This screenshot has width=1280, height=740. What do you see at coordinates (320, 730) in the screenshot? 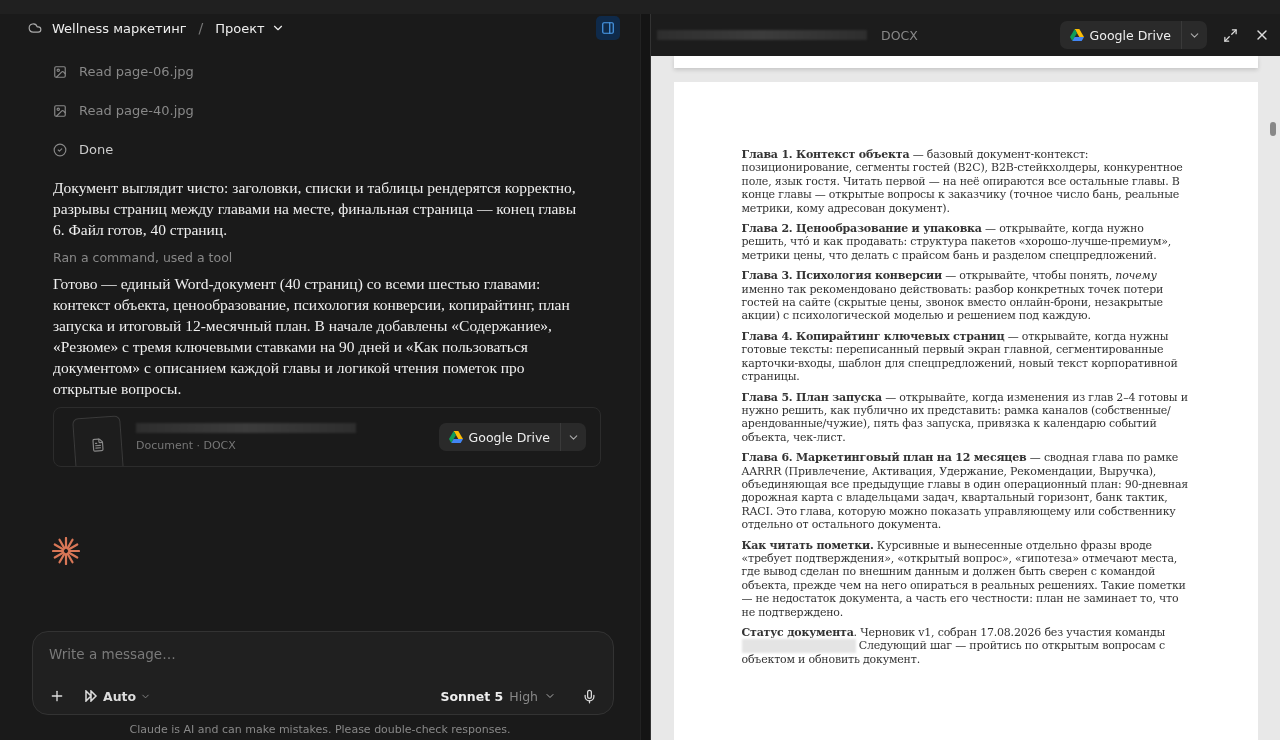
I see `disclaimer: Claude is AI and can make mistakes. Please double-check responses.` at bounding box center [320, 730].